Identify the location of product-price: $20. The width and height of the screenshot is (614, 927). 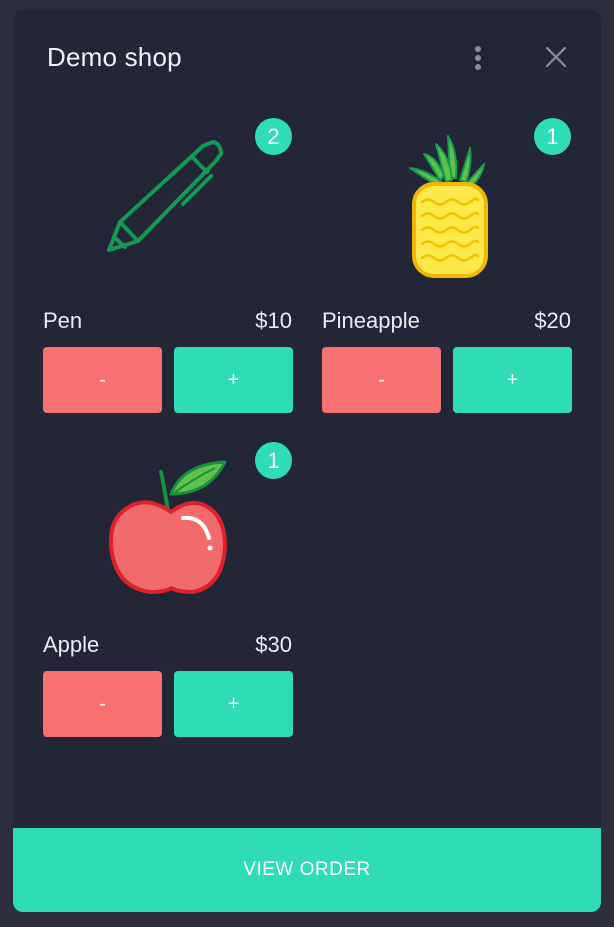
(552, 320).